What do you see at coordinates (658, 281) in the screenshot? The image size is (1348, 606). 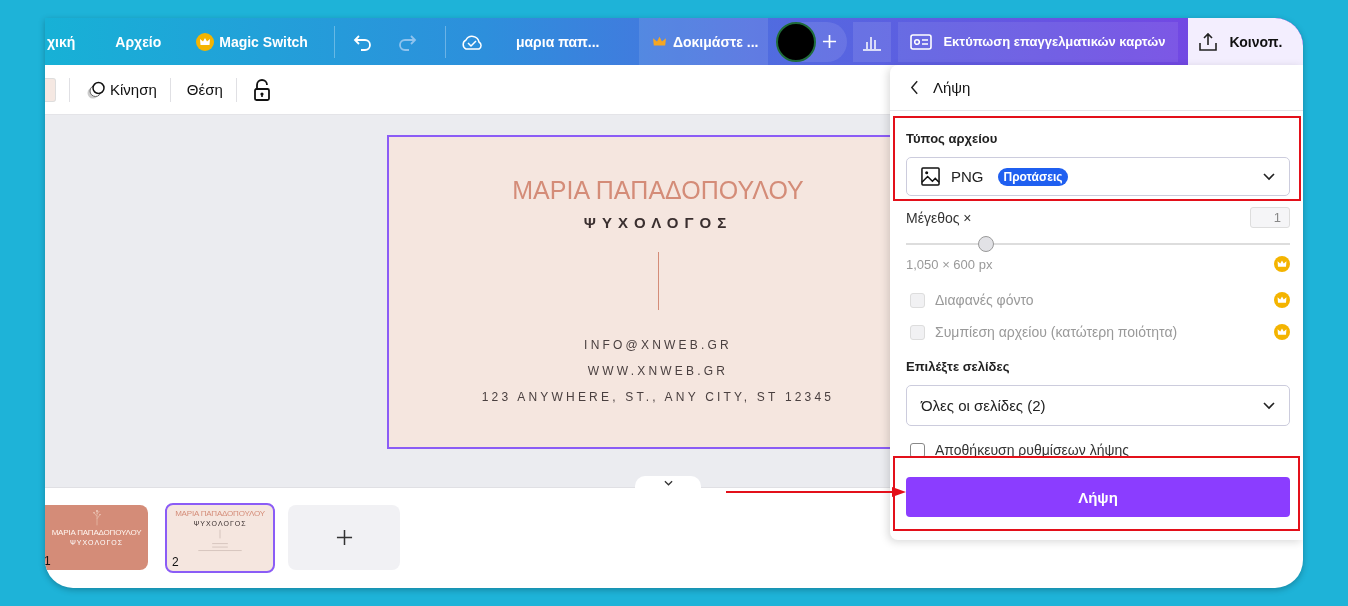 I see `vertical-line` at bounding box center [658, 281].